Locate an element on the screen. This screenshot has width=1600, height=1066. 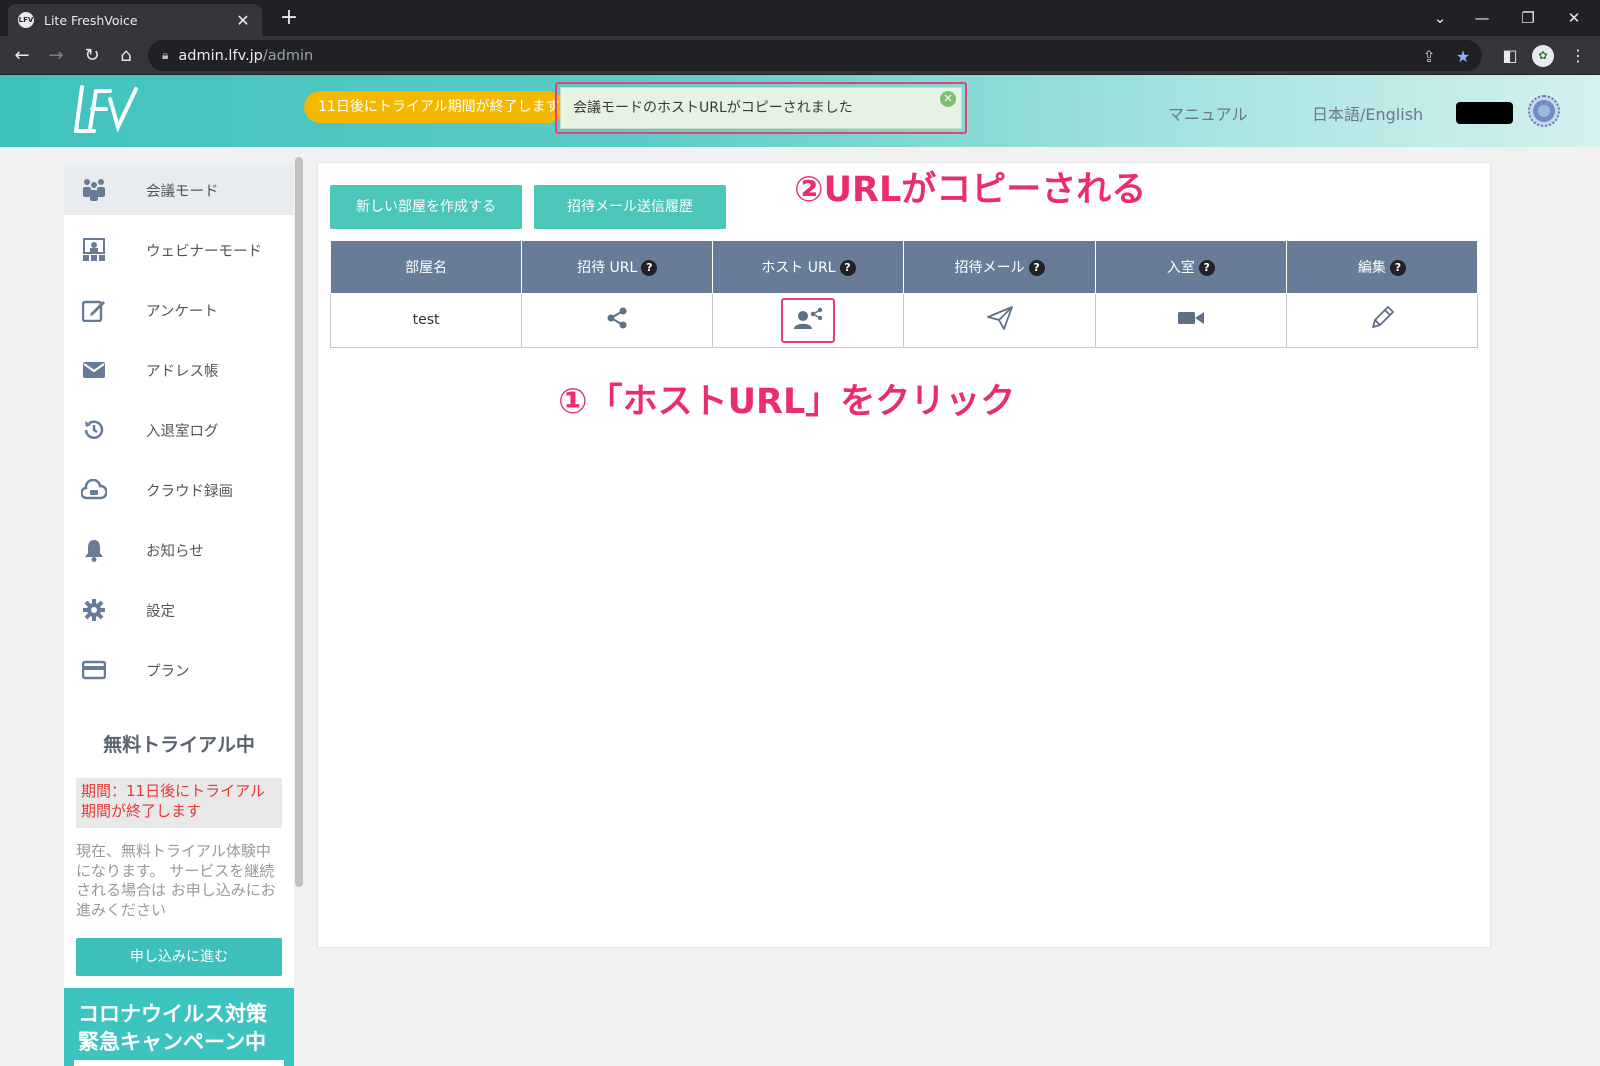
window-close-icon: ✕ is located at coordinates (1574, 18).